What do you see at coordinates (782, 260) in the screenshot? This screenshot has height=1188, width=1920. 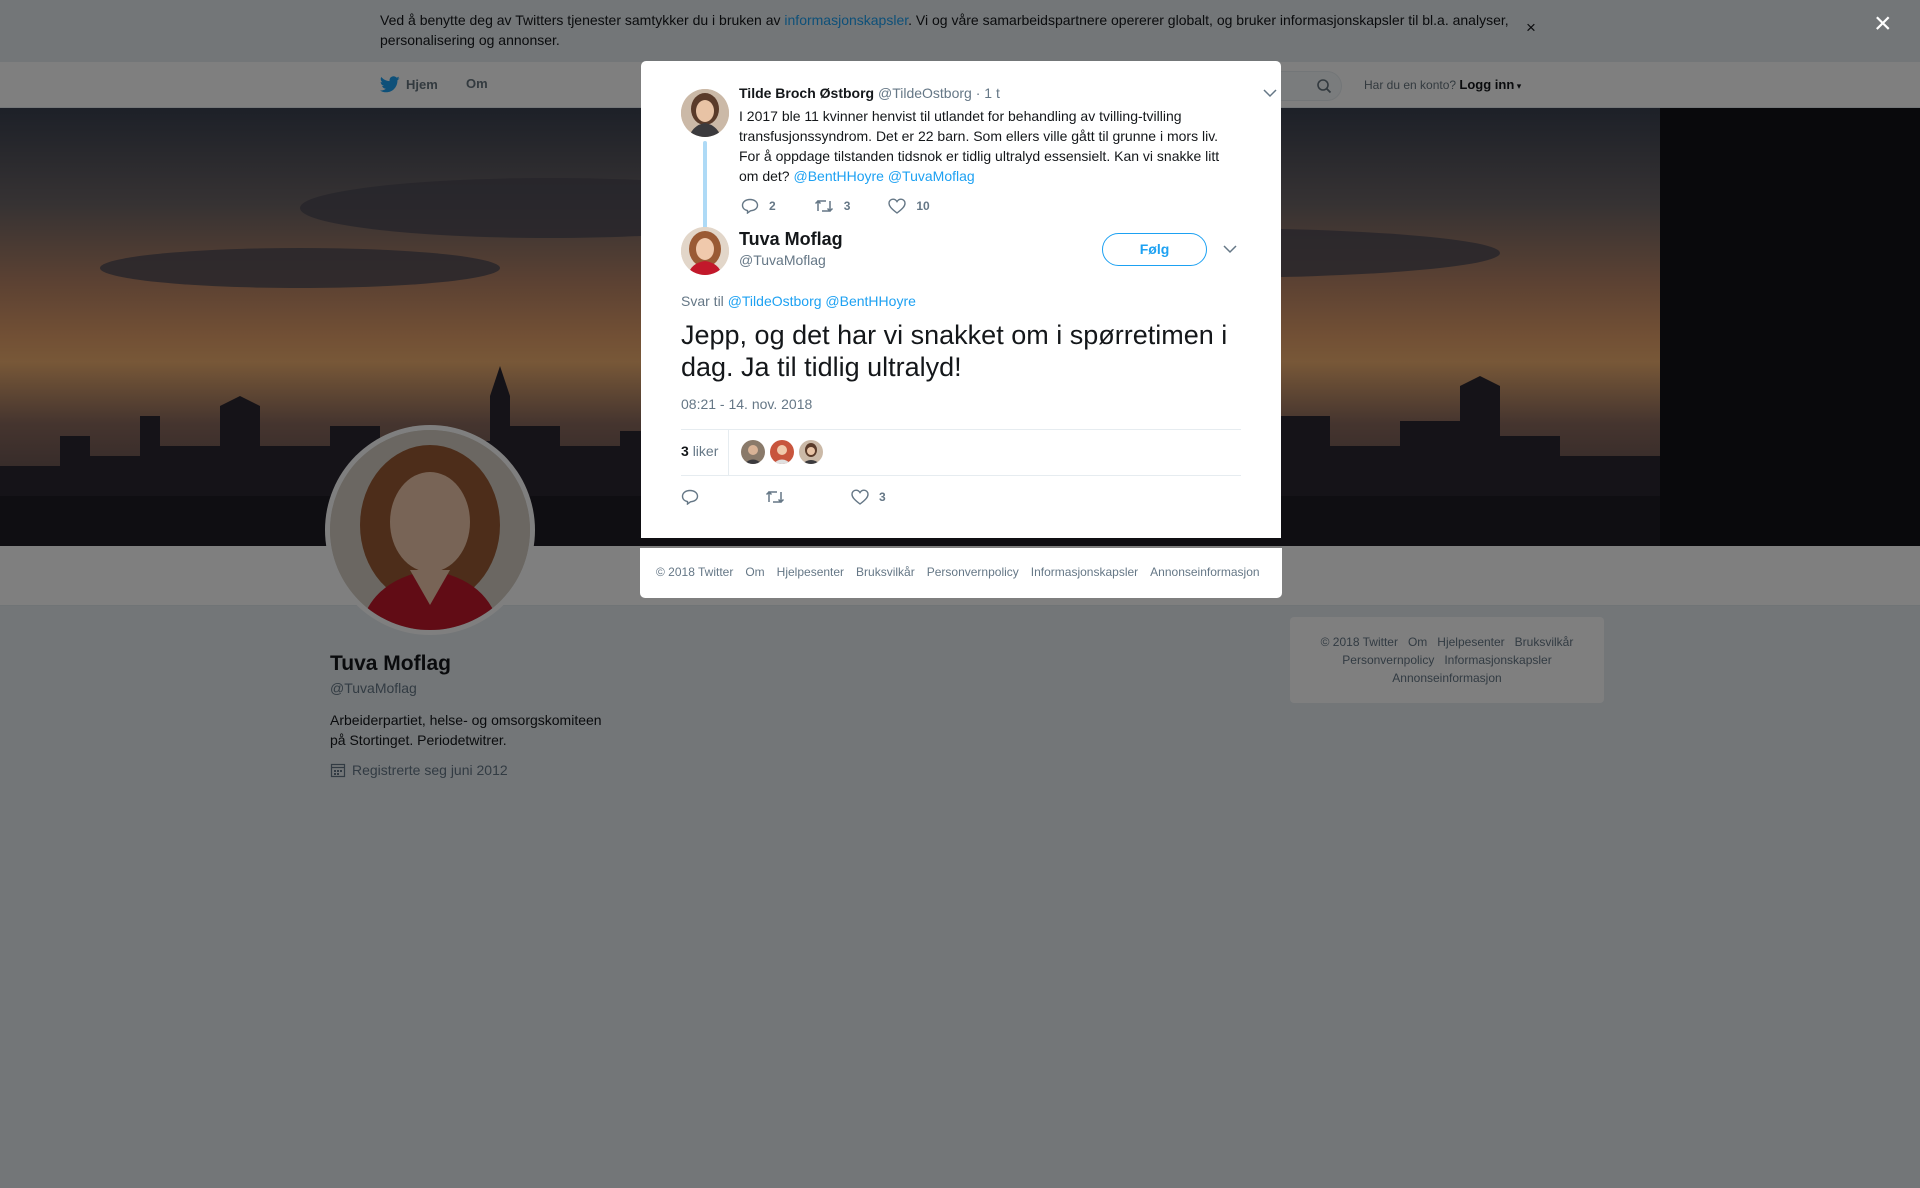 I see `main-author-handle: @TuvaMoflag` at bounding box center [782, 260].